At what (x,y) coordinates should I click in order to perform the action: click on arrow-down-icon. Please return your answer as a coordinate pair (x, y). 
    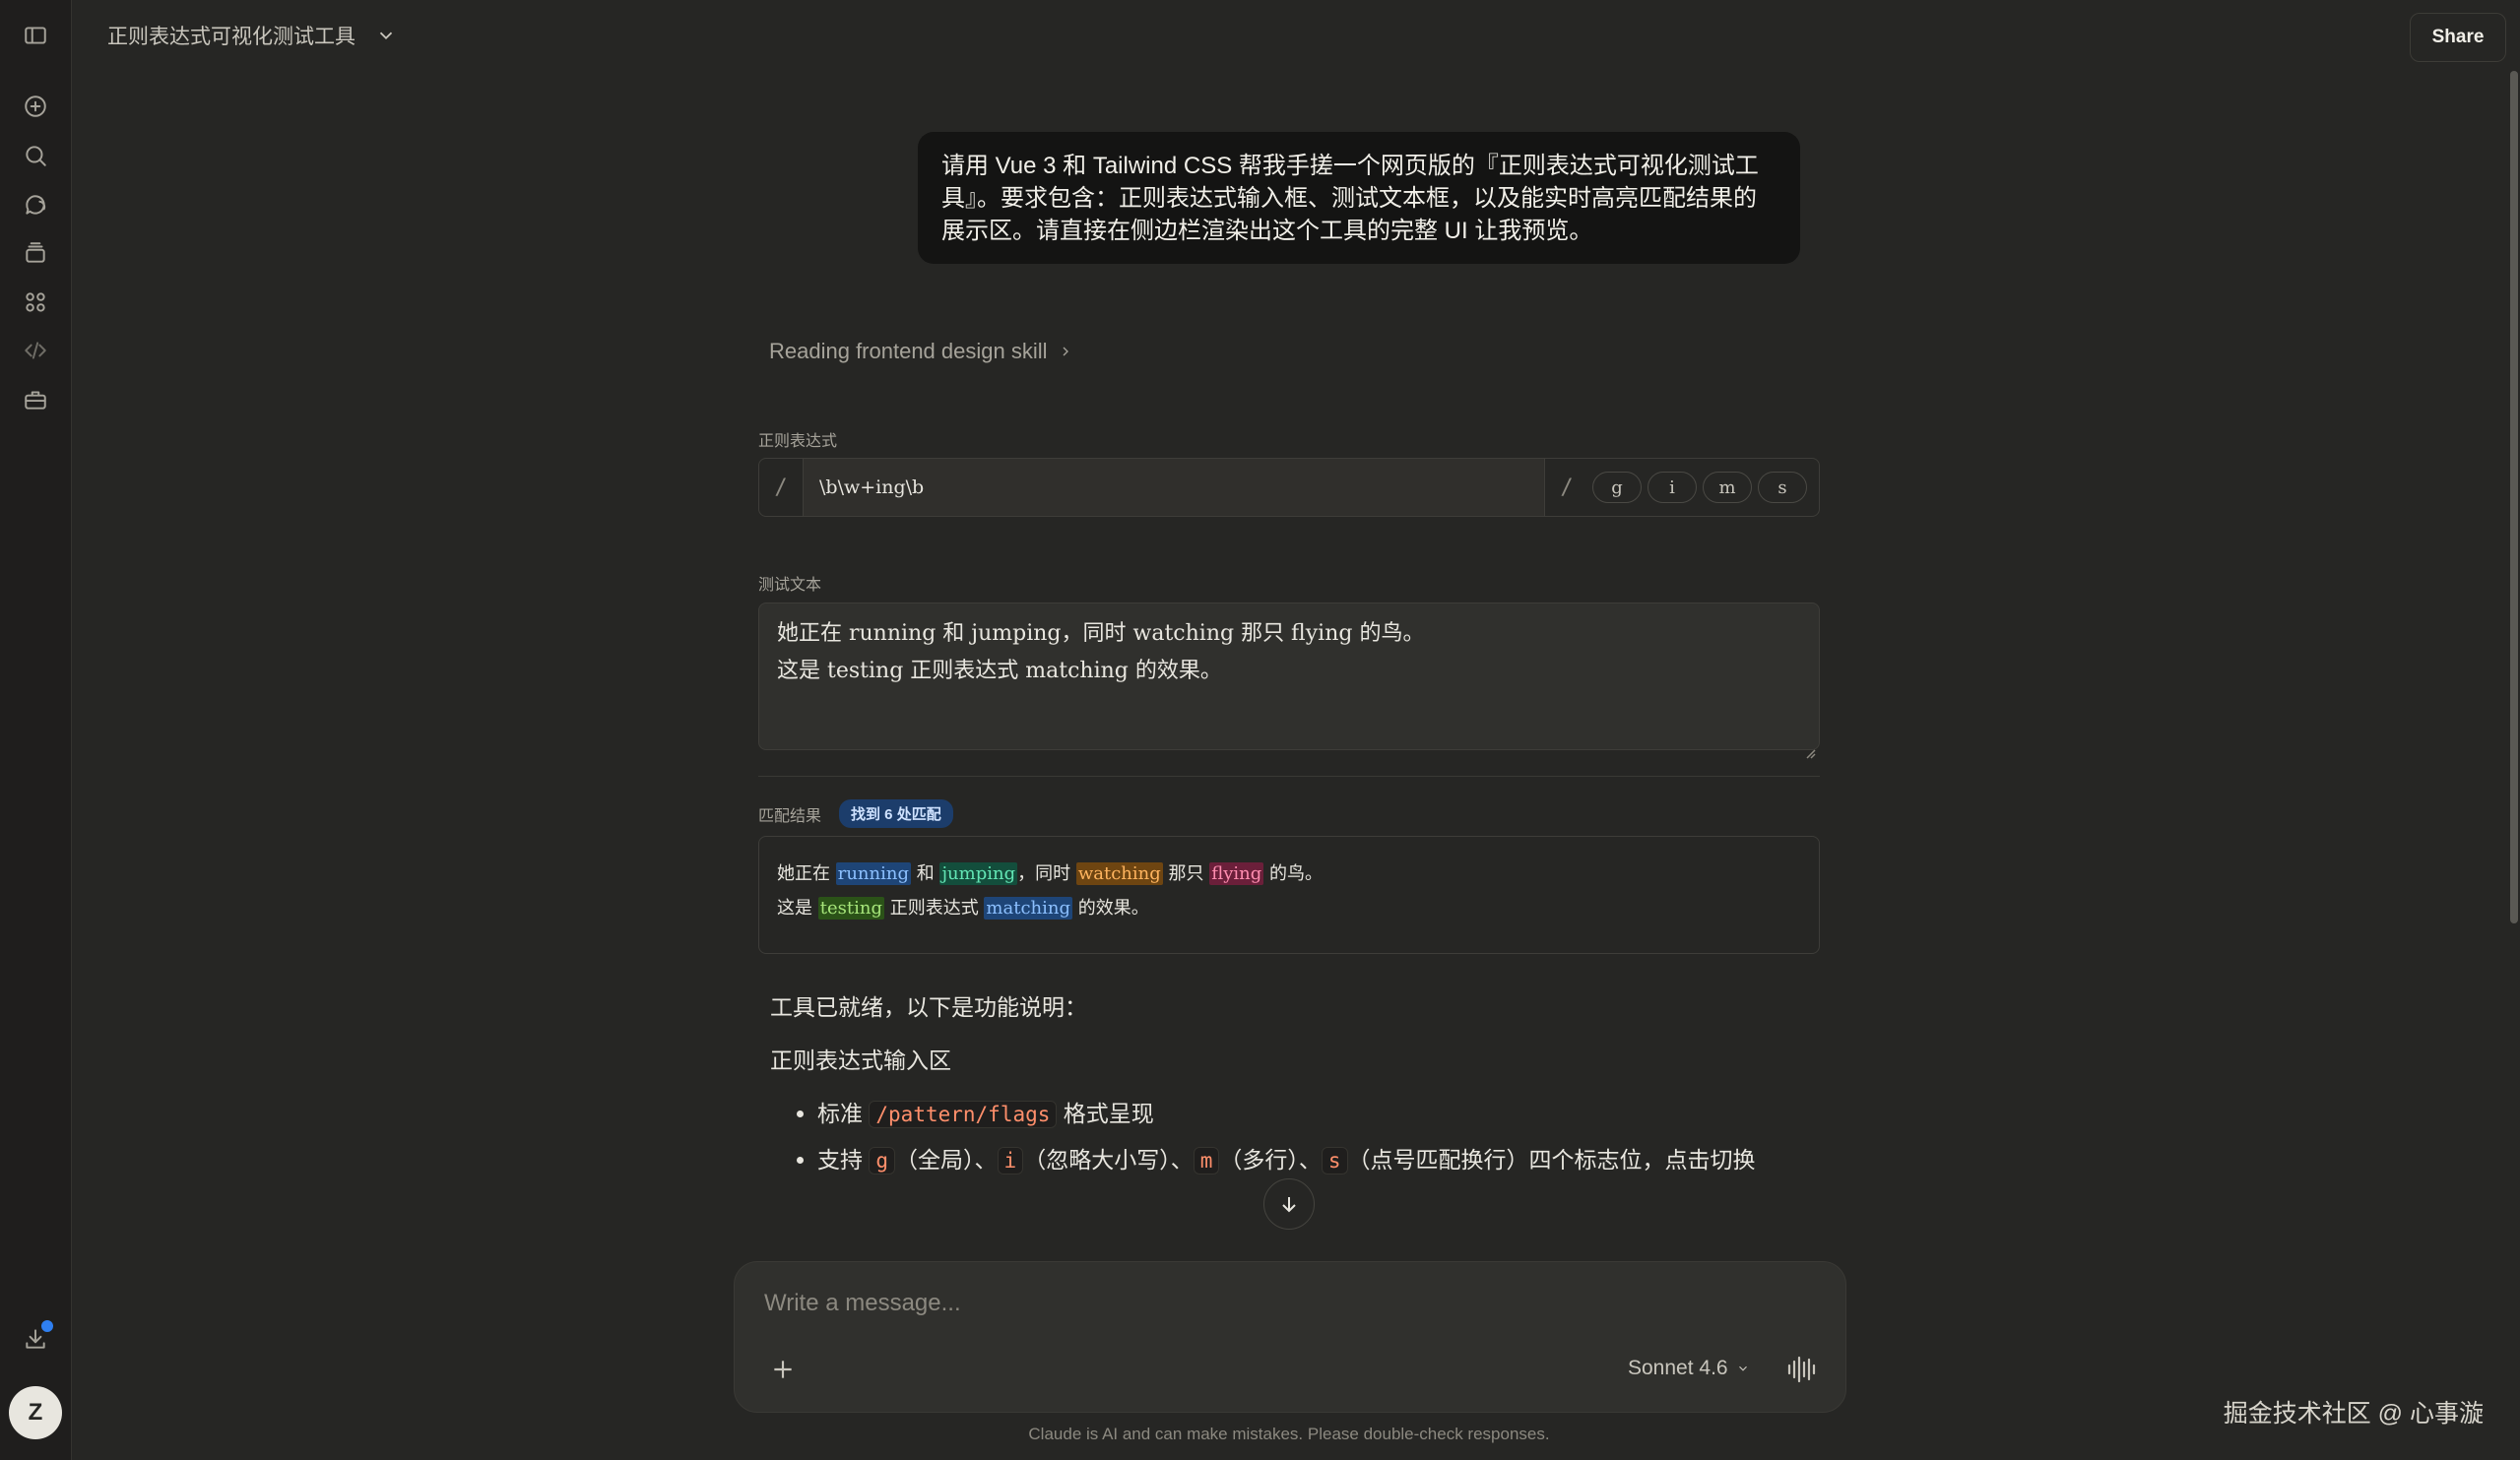
    Looking at the image, I should click on (1289, 1205).